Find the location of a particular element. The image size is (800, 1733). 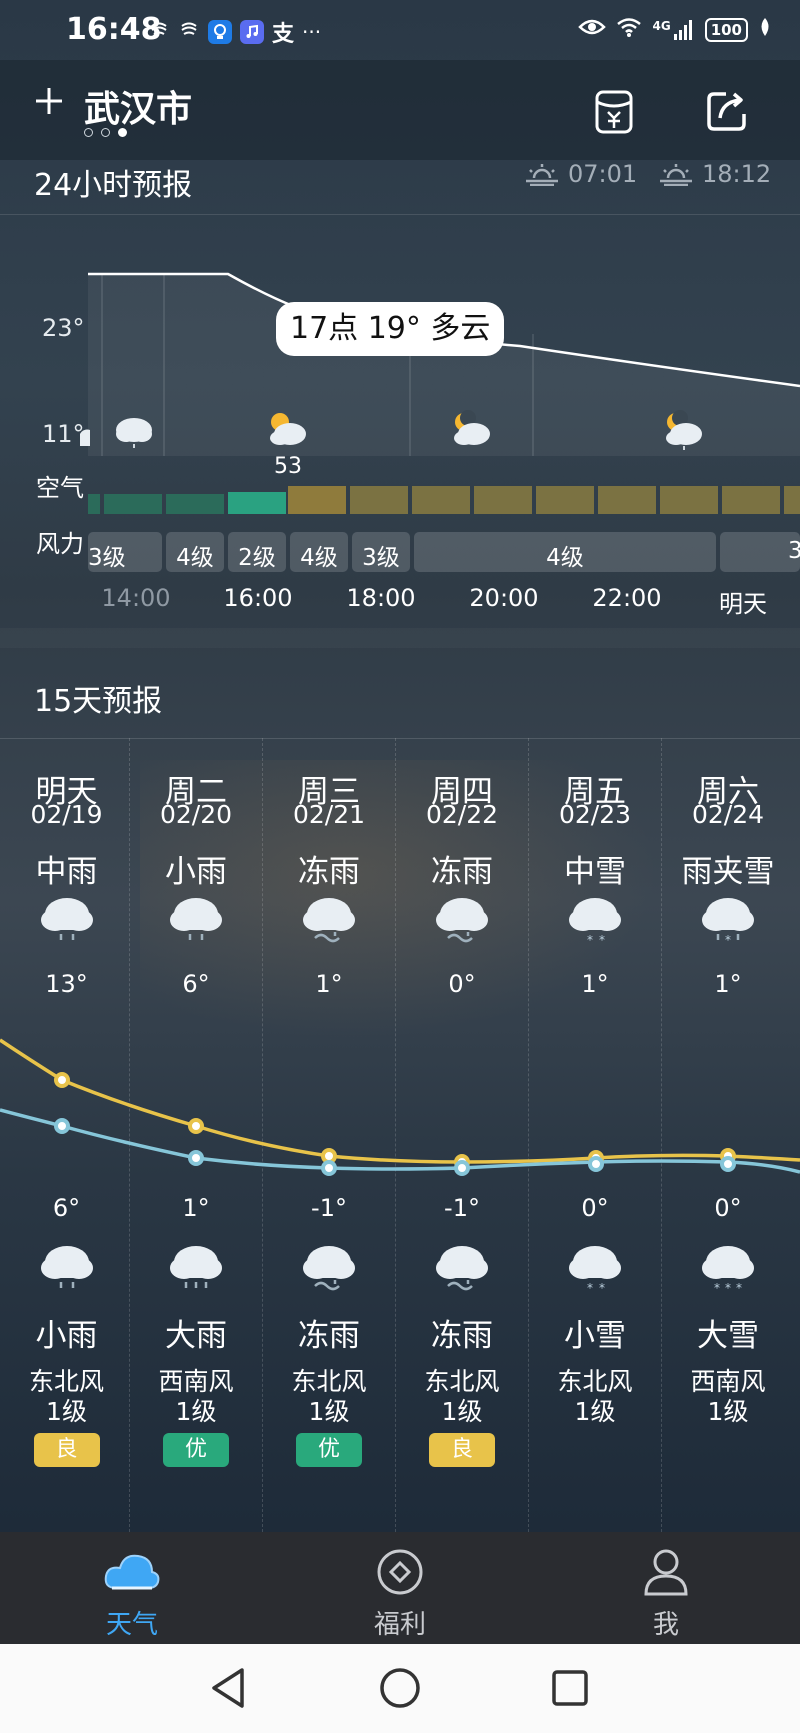

time-tick: 14:00 is located at coordinates (136, 598).